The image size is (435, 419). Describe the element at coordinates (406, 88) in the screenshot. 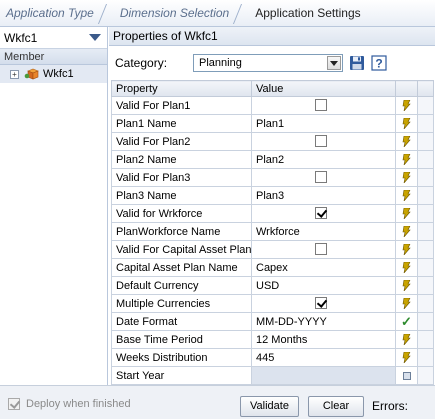

I see `status-column-header` at that location.